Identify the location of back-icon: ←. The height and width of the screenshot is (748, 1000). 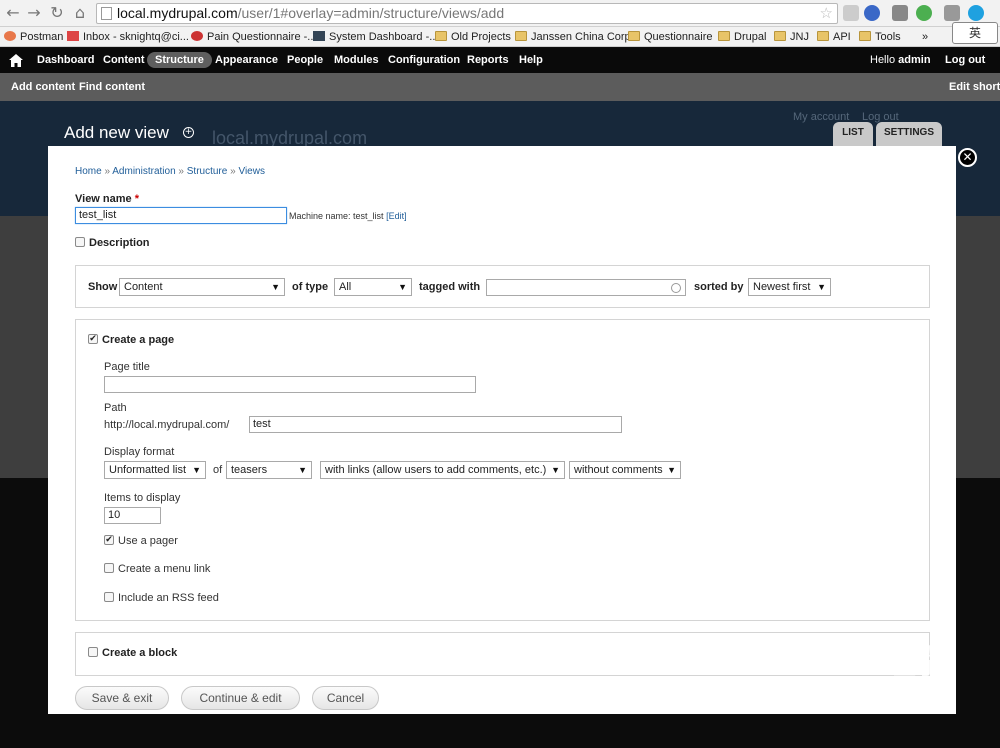
(13, 13).